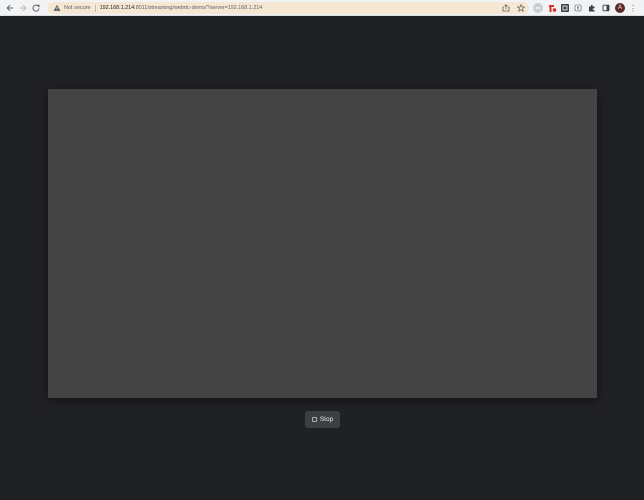 The image size is (644, 500). I want to click on warning-triangle-icon, so click(56, 8).